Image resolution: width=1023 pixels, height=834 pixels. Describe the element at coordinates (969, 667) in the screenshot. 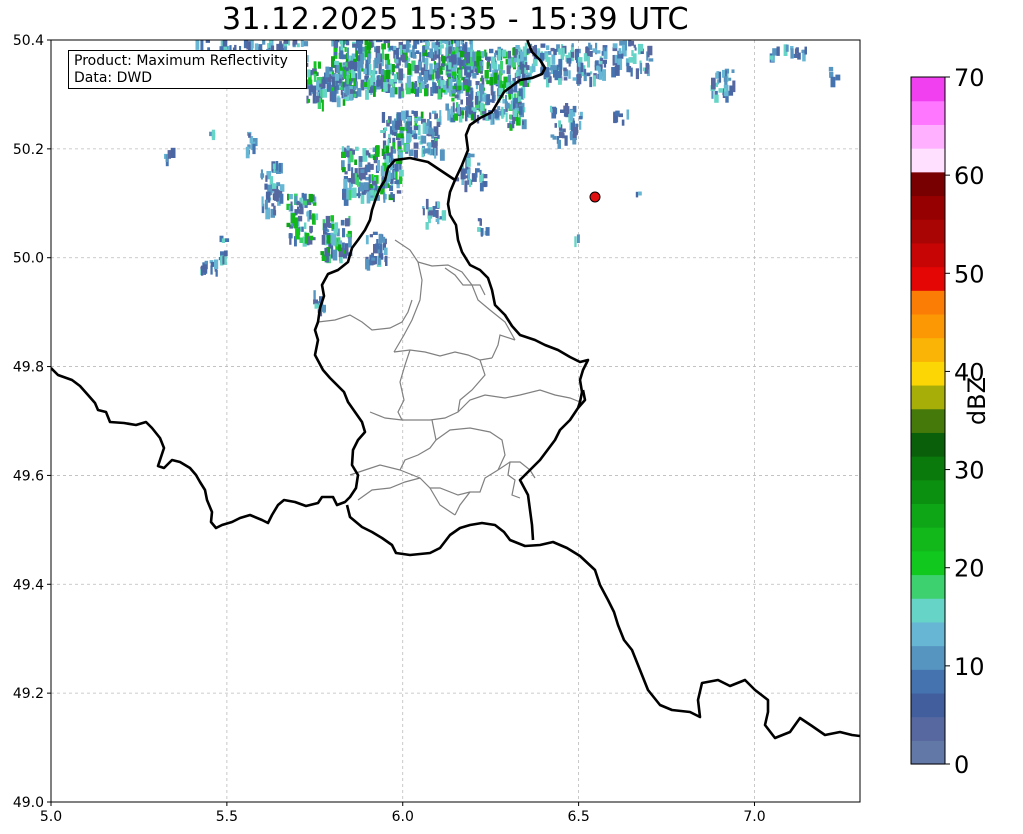

I see `colorbar-tick-label: 10` at that location.